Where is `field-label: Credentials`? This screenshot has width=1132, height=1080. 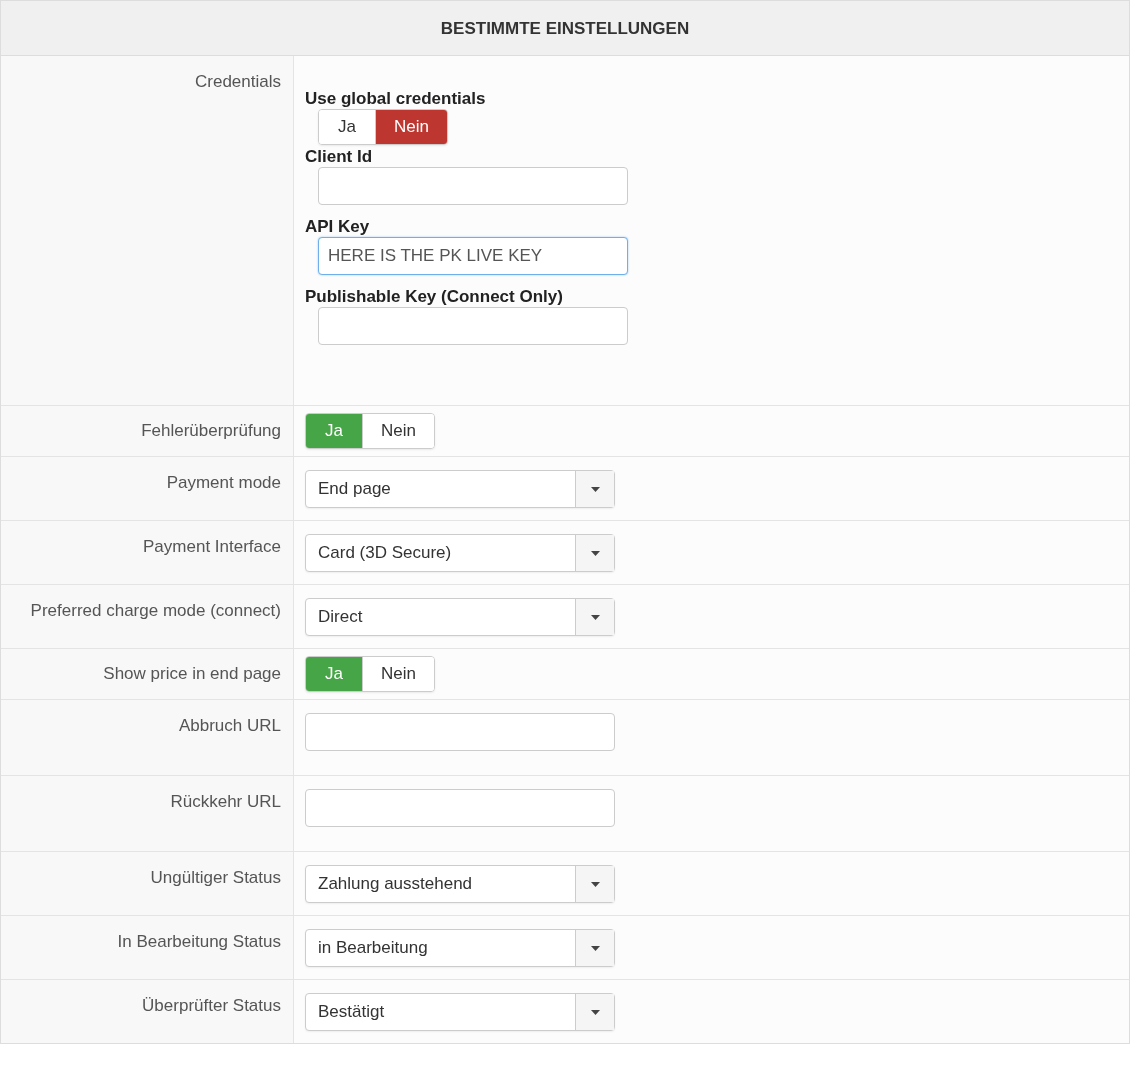 field-label: Credentials is located at coordinates (238, 81).